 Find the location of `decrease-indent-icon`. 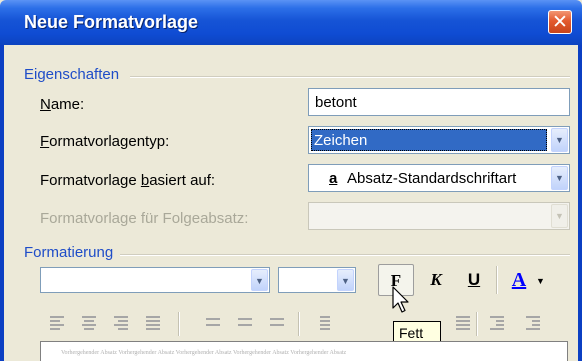

decrease-indent-icon is located at coordinates (497, 324).